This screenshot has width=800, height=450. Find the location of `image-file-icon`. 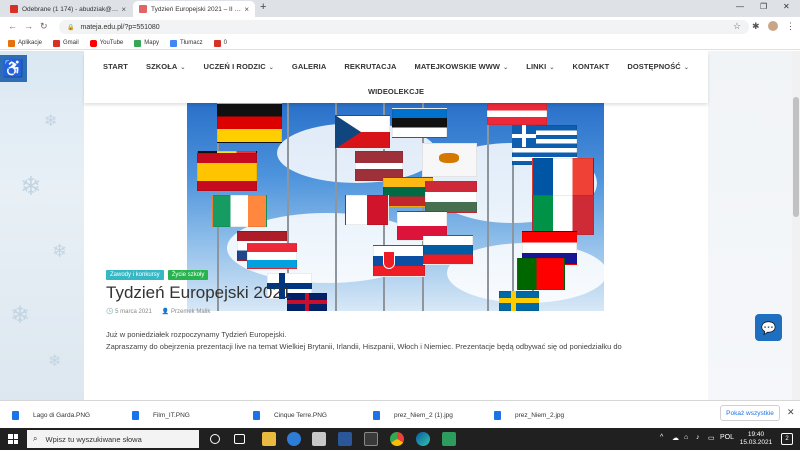

image-file-icon is located at coordinates (135, 415).